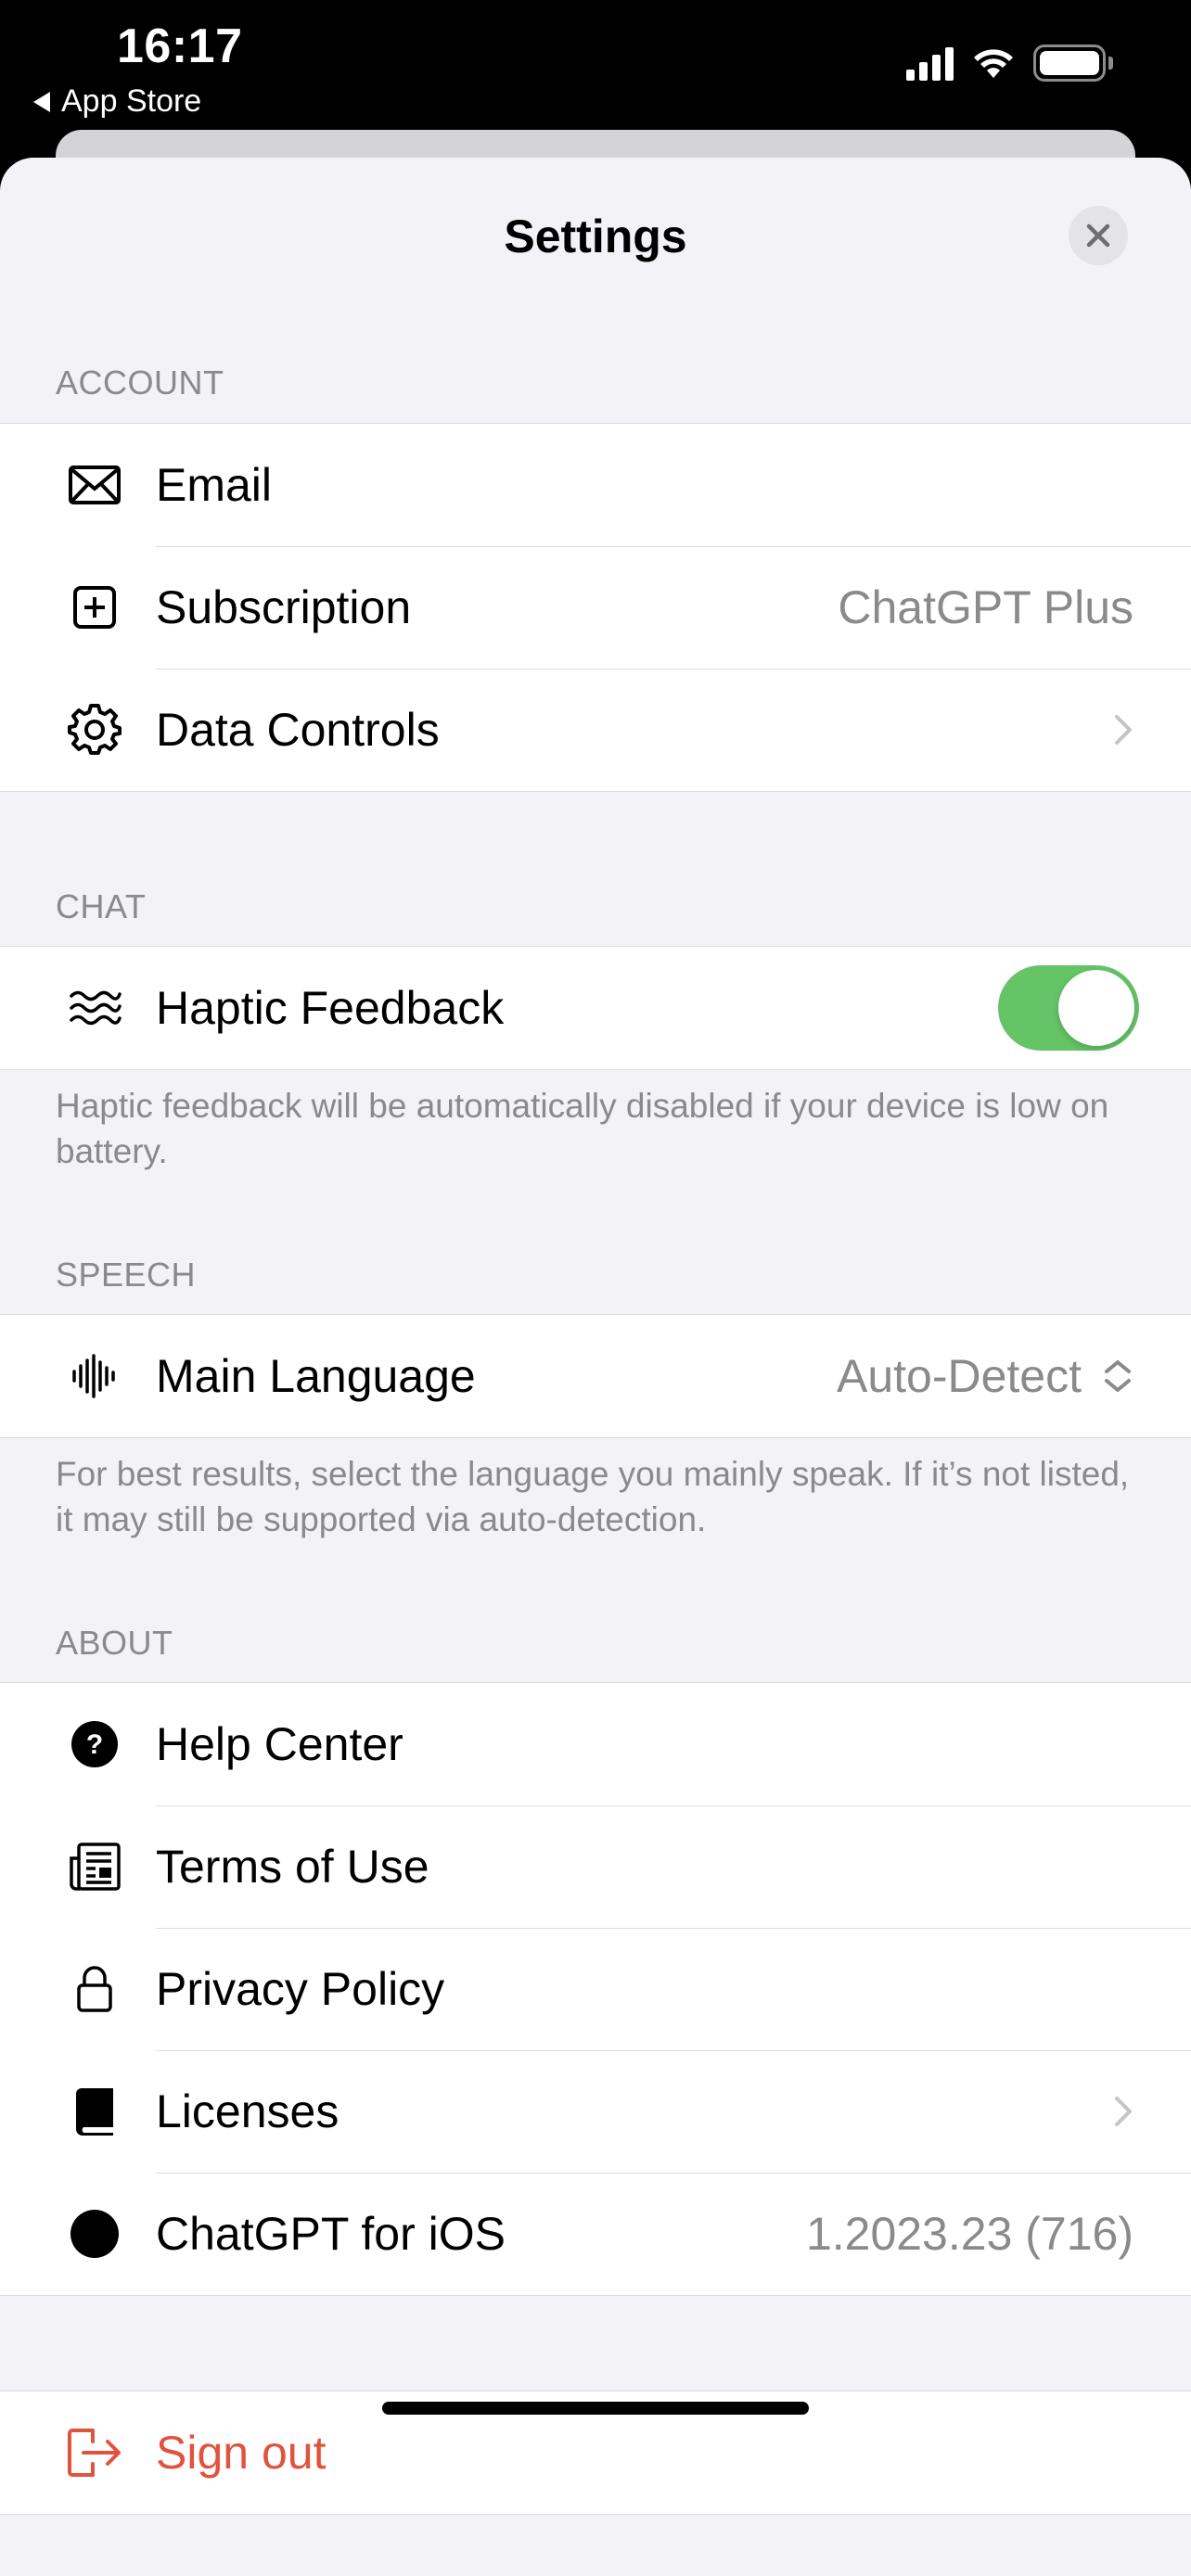 This screenshot has height=2576, width=1191. Describe the element at coordinates (95, 1867) in the screenshot. I see `document-icon` at that location.